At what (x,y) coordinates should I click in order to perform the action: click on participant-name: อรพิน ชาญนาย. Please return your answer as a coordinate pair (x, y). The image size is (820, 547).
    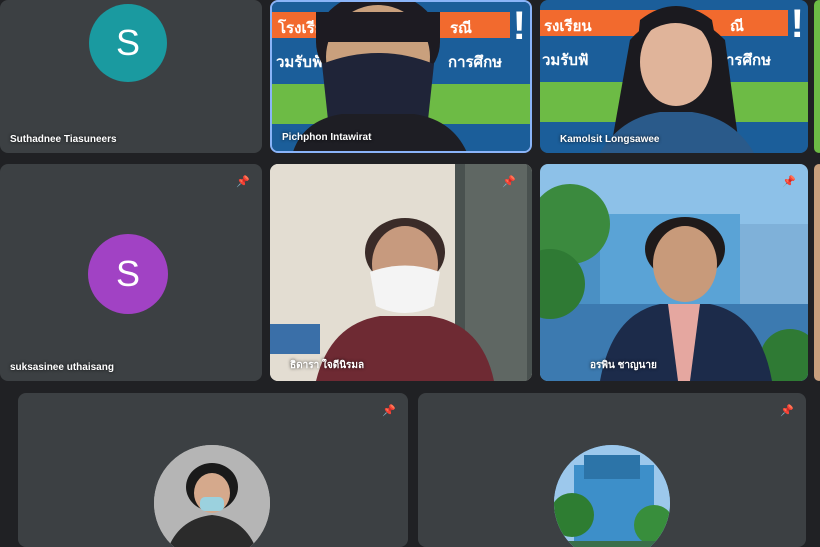
    Looking at the image, I should click on (623, 365).